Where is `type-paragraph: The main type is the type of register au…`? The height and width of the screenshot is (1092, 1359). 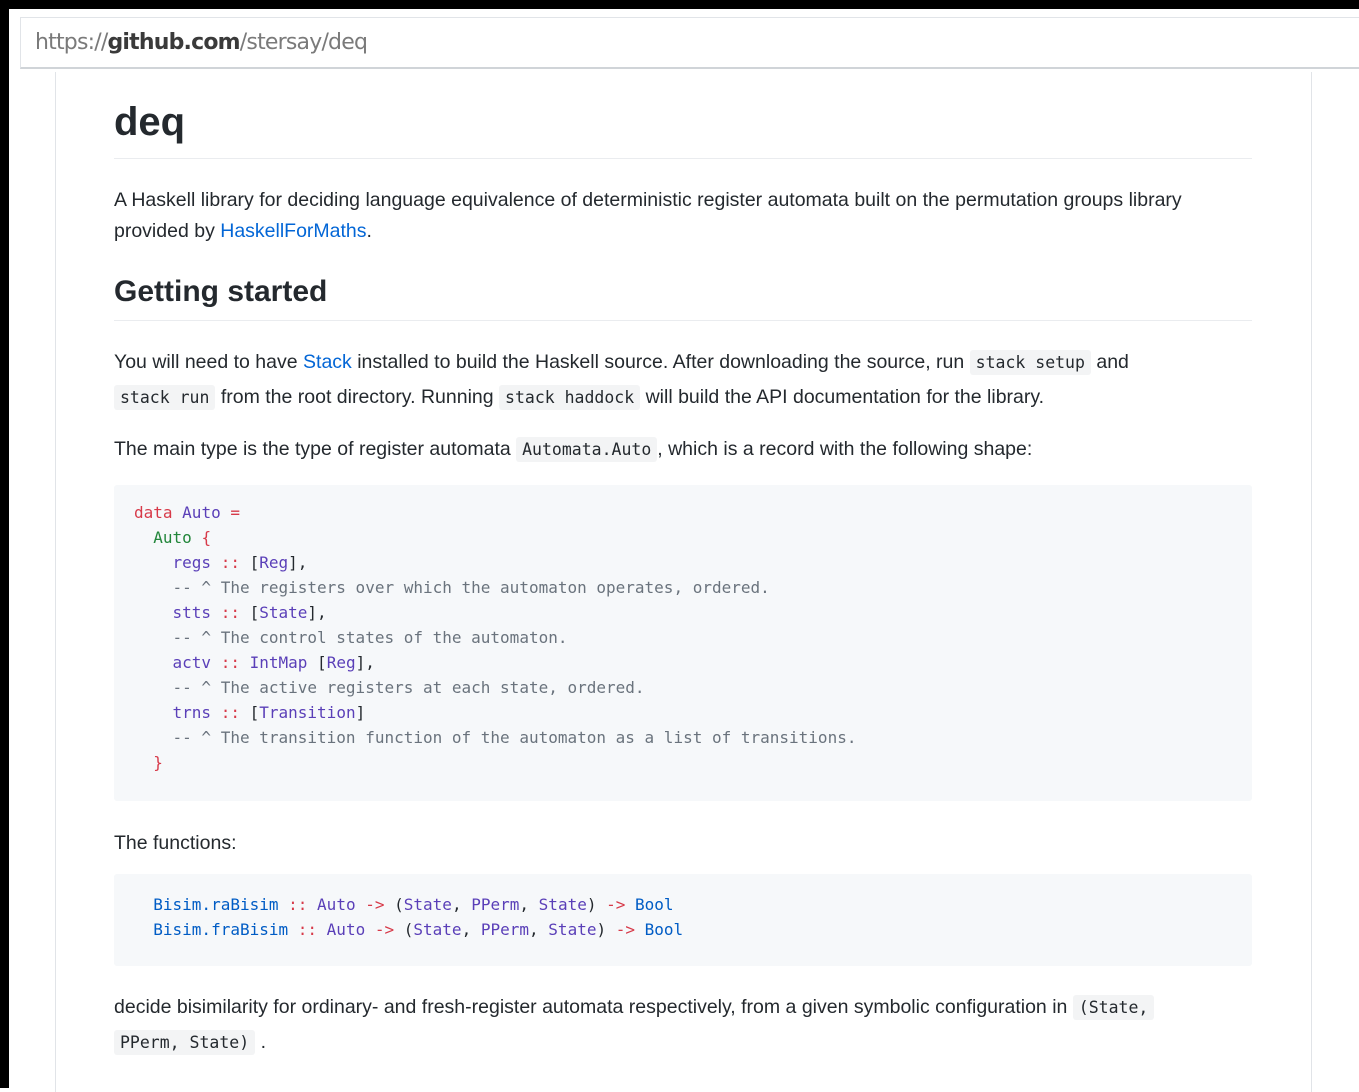 type-paragraph: The main type is the type of register au… is located at coordinates (573, 449).